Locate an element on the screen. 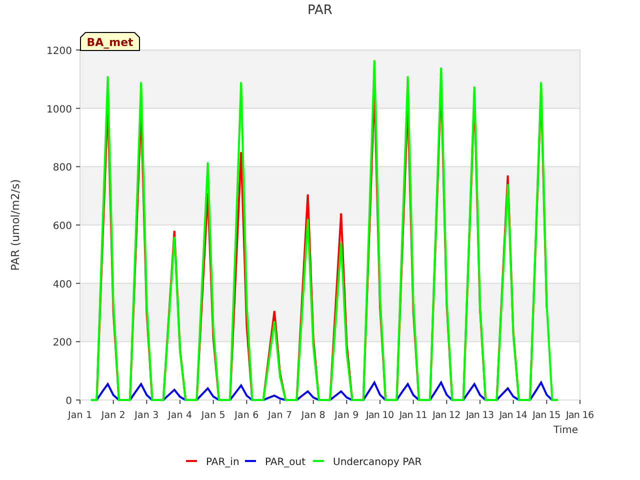 Image resolution: width=640 pixels, height=480 pixels. x-tick-label: Jan 5 is located at coordinates (213, 415).